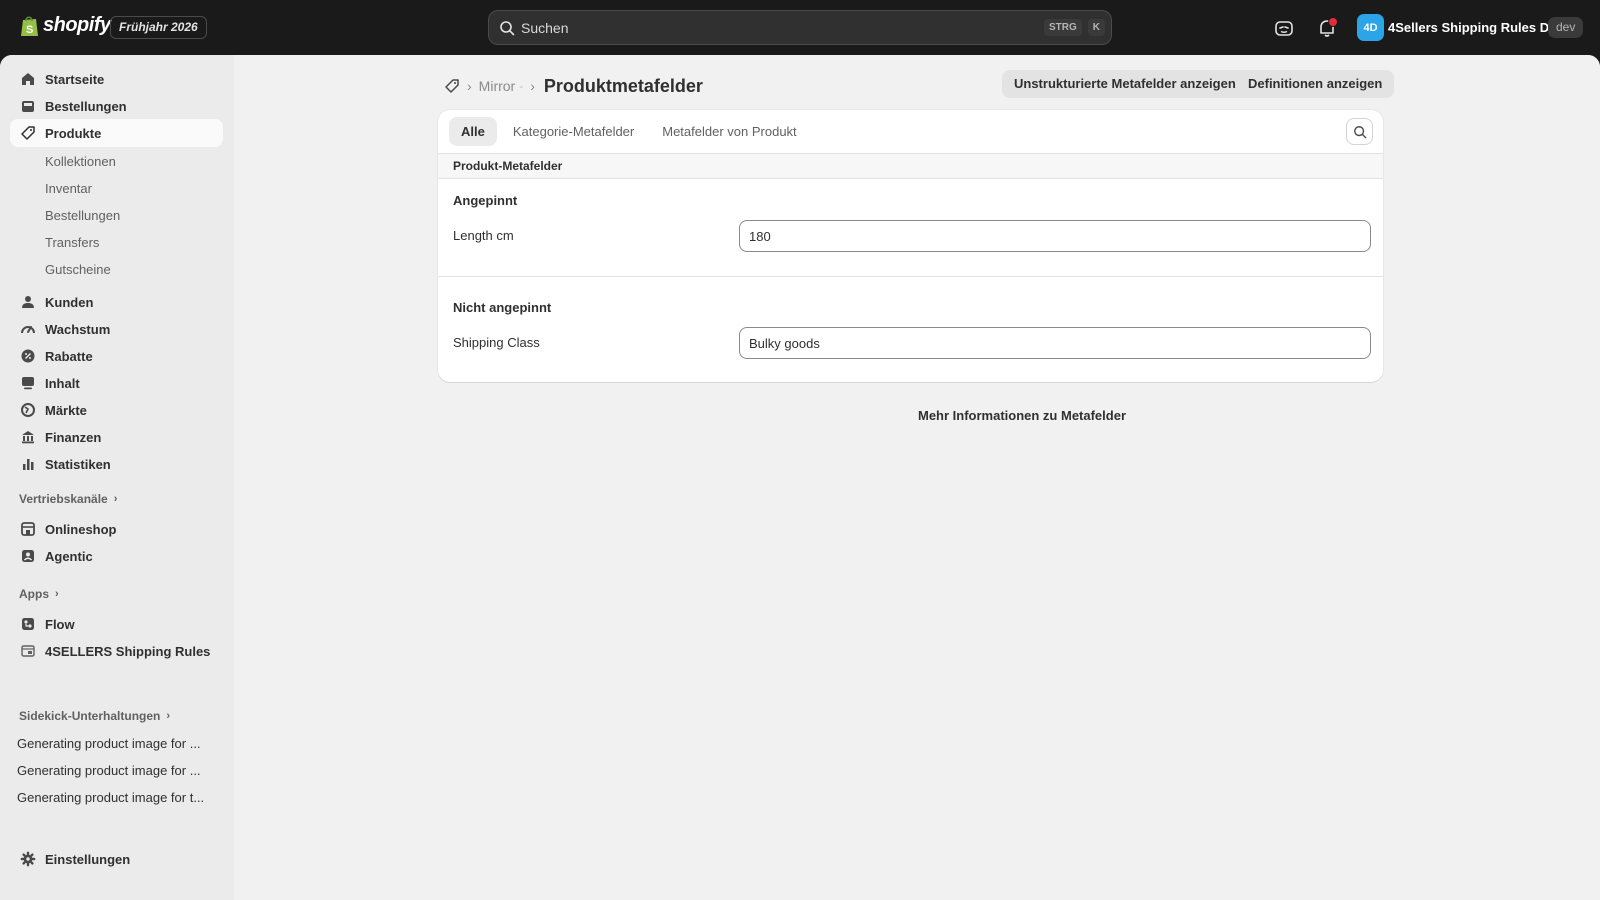 This screenshot has width=1600, height=900. I want to click on length-cm-field, so click(1055, 236).